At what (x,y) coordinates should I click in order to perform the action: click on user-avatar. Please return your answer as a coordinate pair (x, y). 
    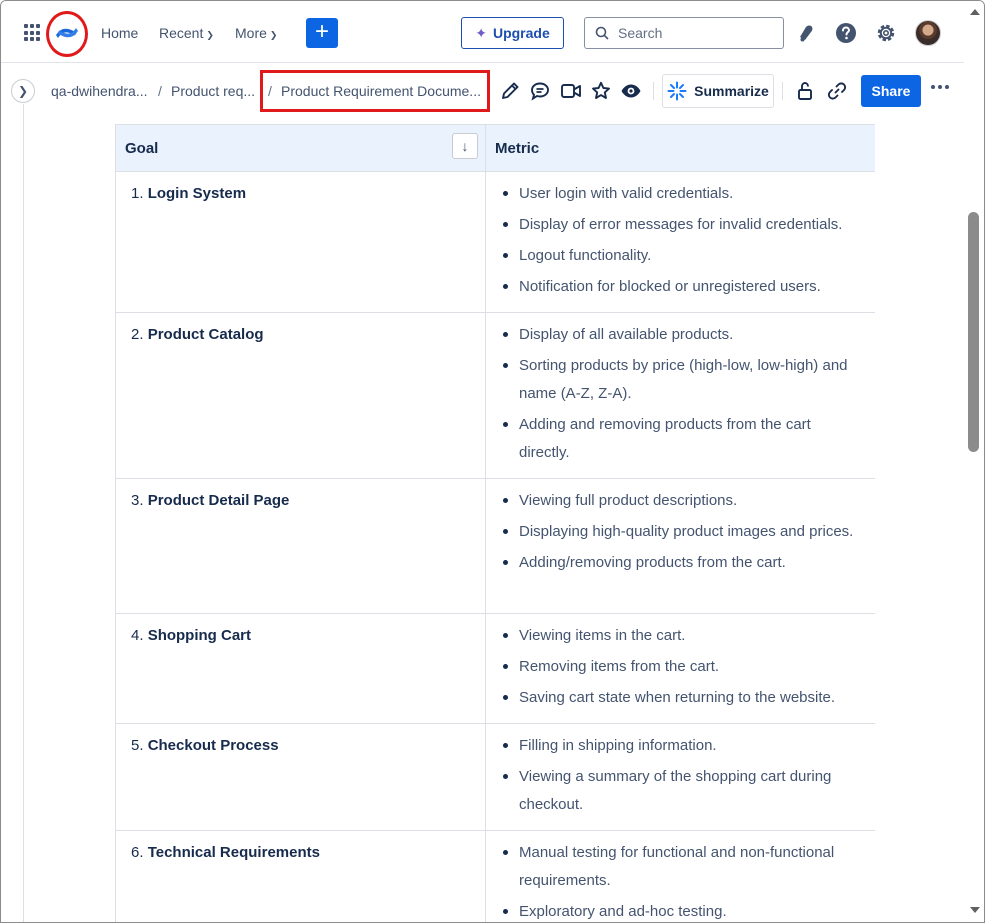
    Looking at the image, I should click on (928, 33).